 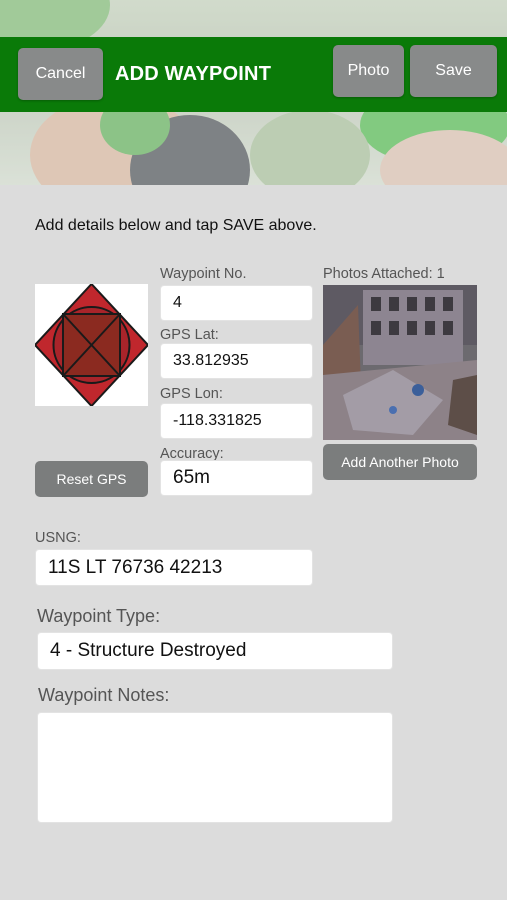 What do you see at coordinates (236, 421) in the screenshot?
I see `gps-lon-field: -118.331825` at bounding box center [236, 421].